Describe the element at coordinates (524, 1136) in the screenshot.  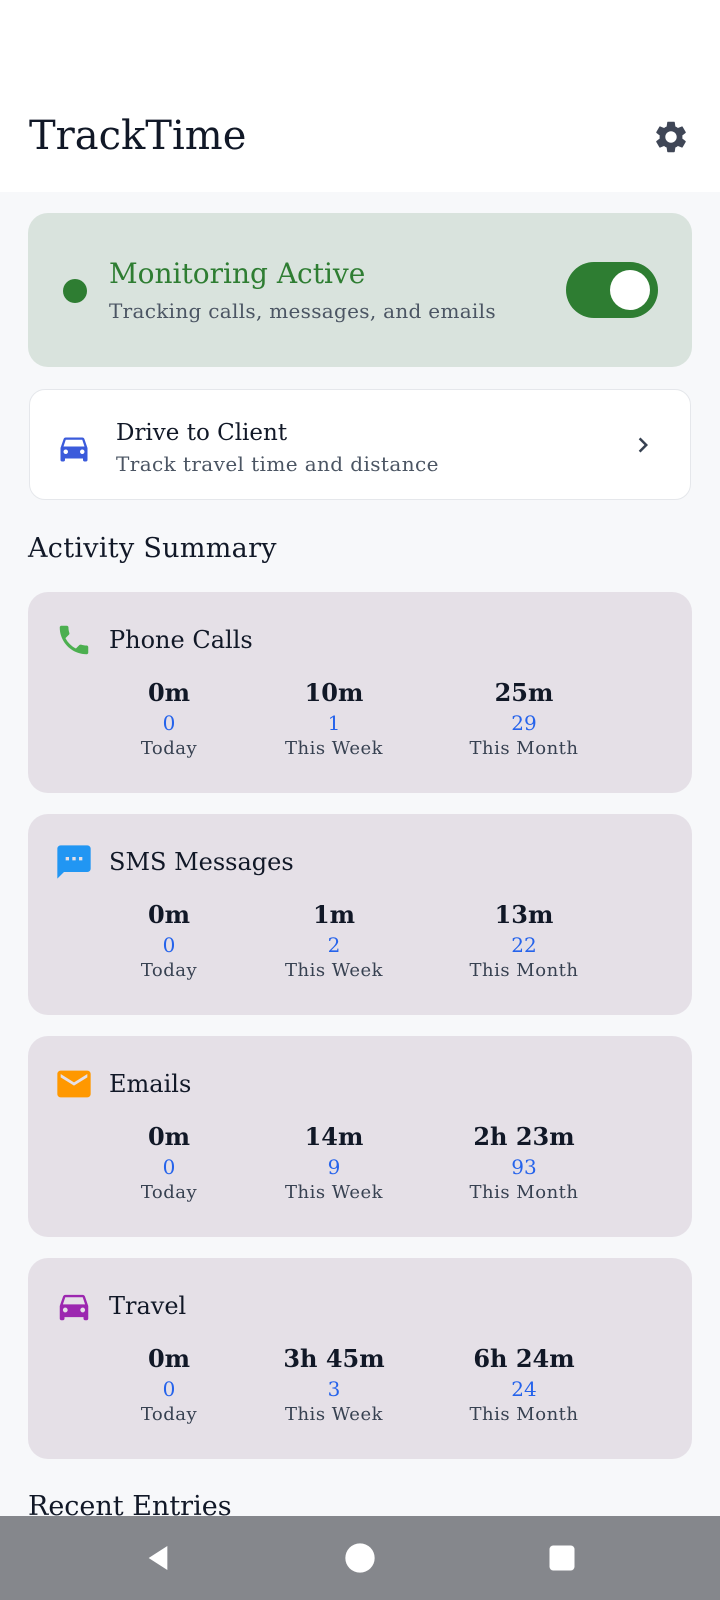
I see `stat-duration: 2h 23m` at that location.